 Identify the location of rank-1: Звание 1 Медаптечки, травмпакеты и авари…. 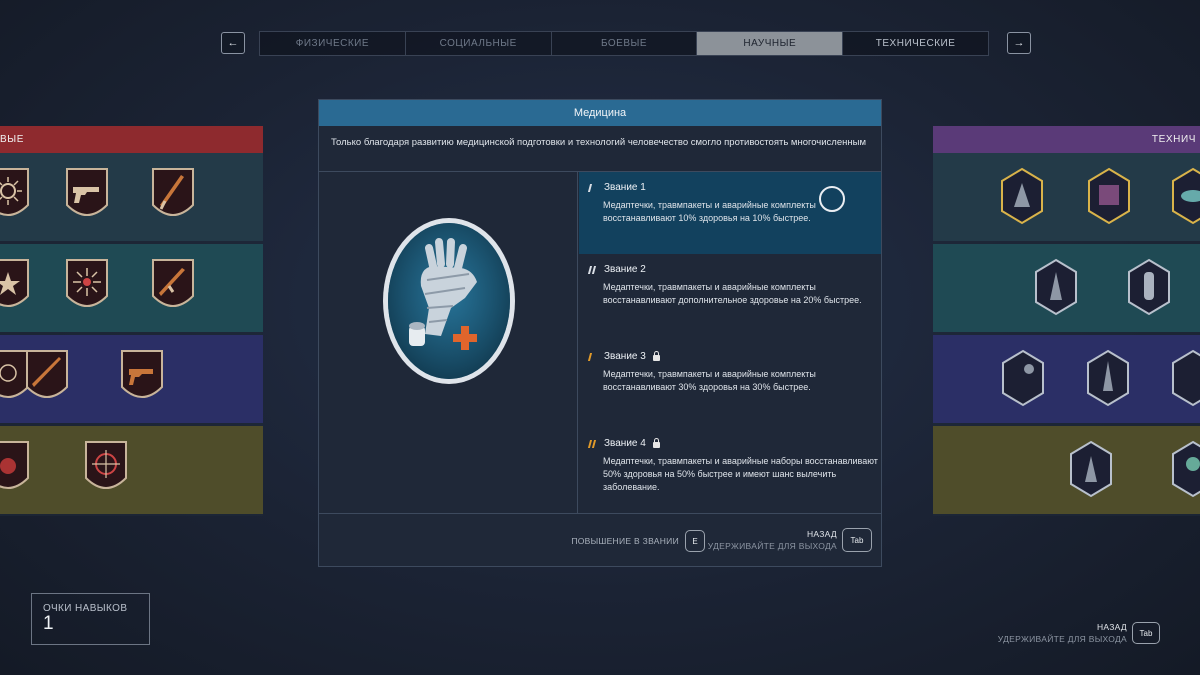
(730, 213).